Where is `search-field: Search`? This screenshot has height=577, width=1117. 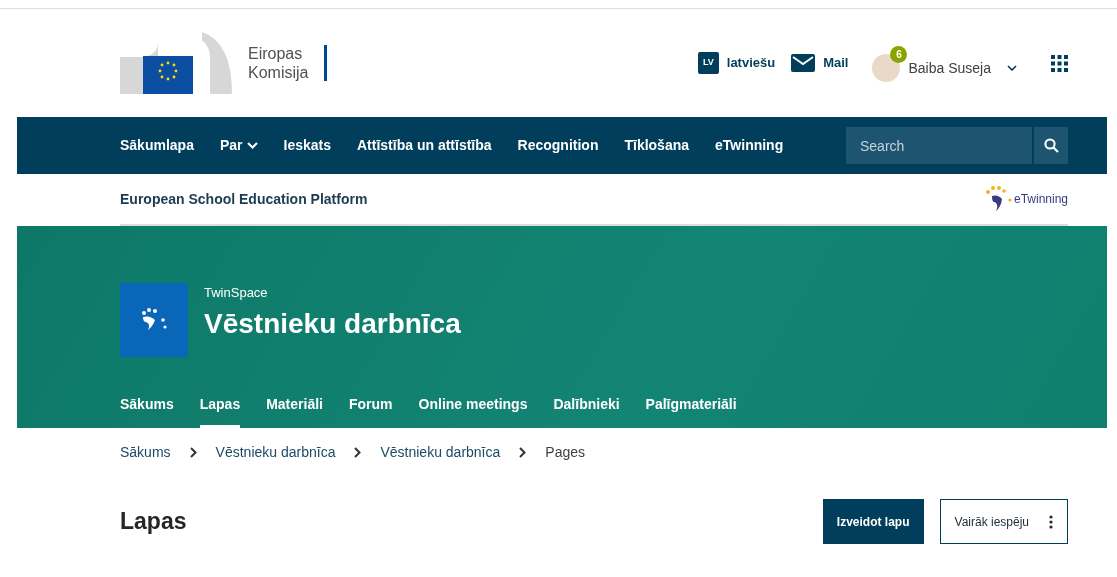 search-field: Search is located at coordinates (939, 145).